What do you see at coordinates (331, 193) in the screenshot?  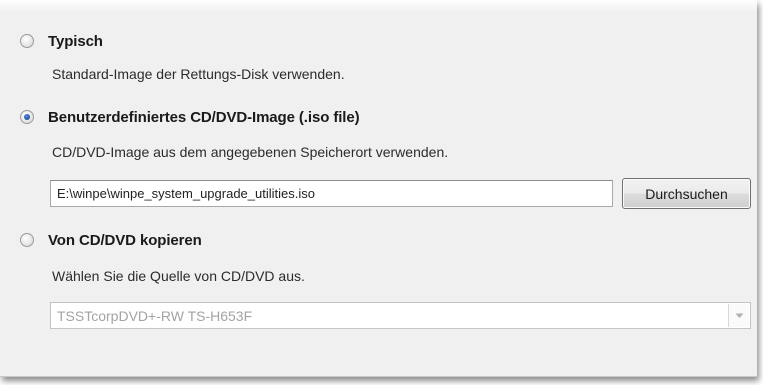 I see `iso-path-input` at bounding box center [331, 193].